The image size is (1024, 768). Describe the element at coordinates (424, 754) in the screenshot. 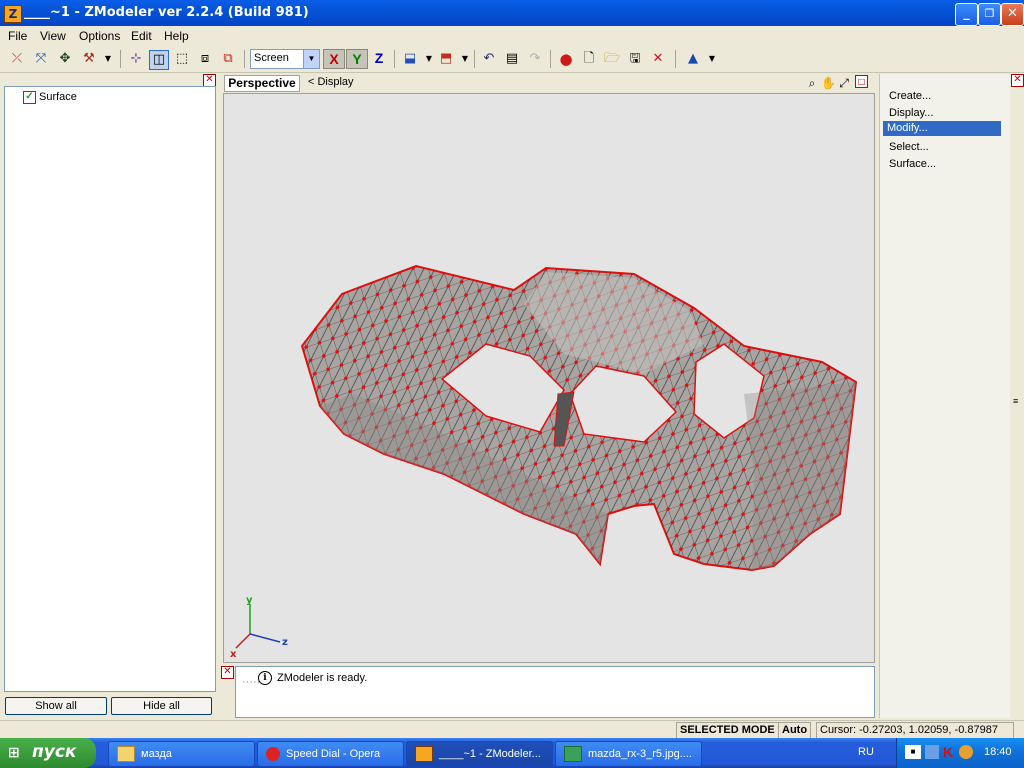

I see `zmodeler-icon` at that location.